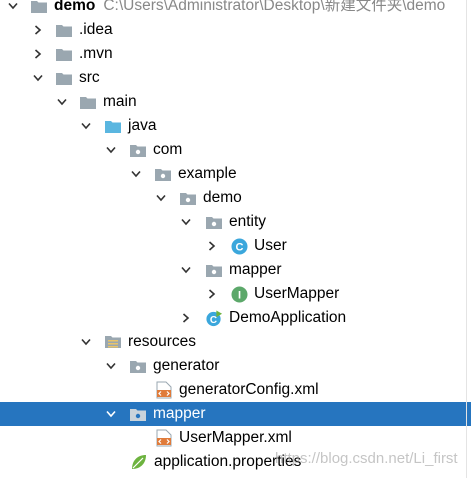  I want to click on tree-row-user: C User, so click(235, 246).